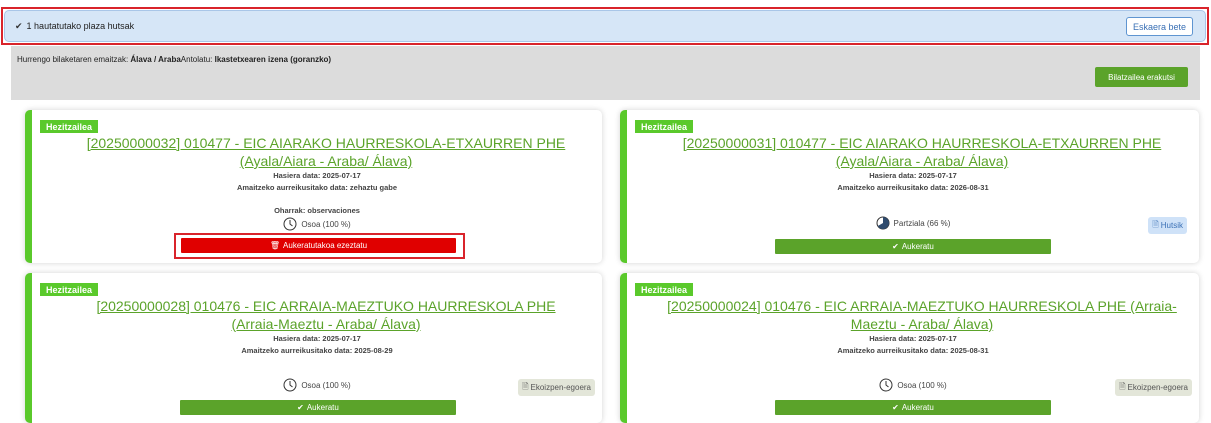 The height and width of the screenshot is (423, 1211). What do you see at coordinates (319, 246) in the screenshot?
I see `cancel-highlight` at bounding box center [319, 246].